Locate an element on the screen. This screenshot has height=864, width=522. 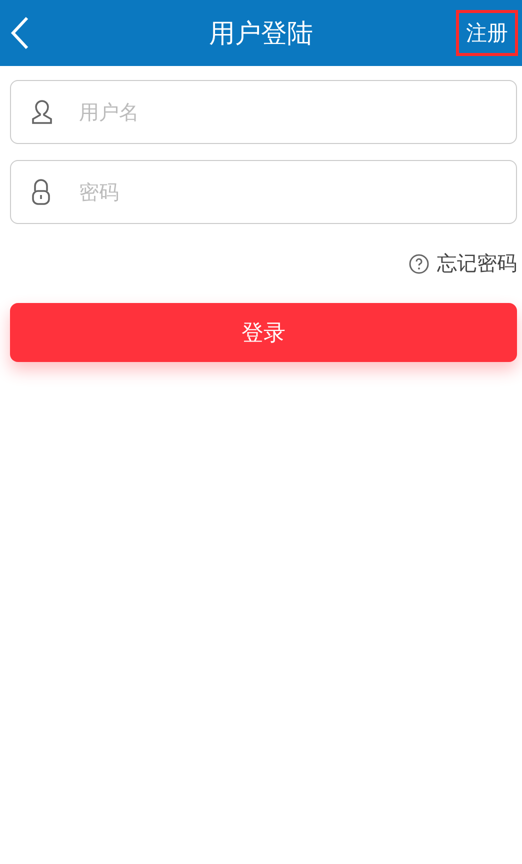
help-icon is located at coordinates (419, 264).